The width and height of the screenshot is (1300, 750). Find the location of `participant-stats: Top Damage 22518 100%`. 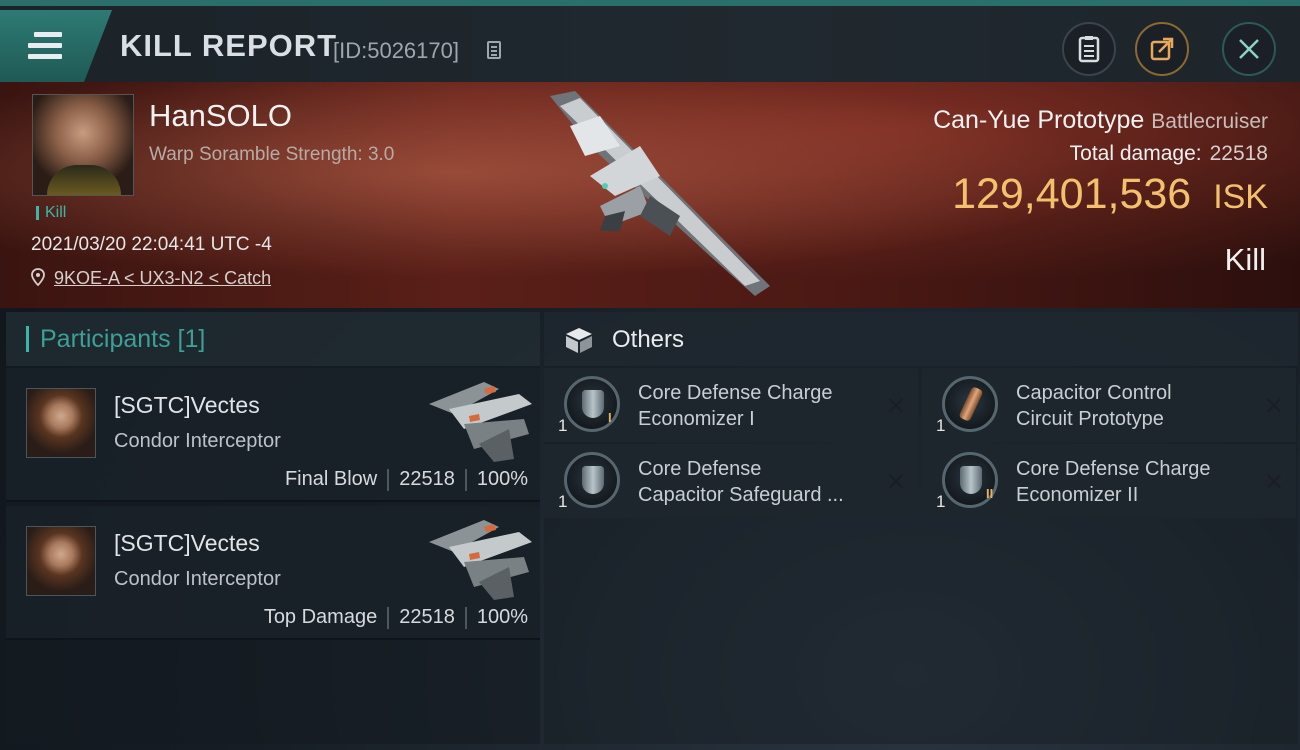

participant-stats: Top Damage 22518 100% is located at coordinates (396, 617).